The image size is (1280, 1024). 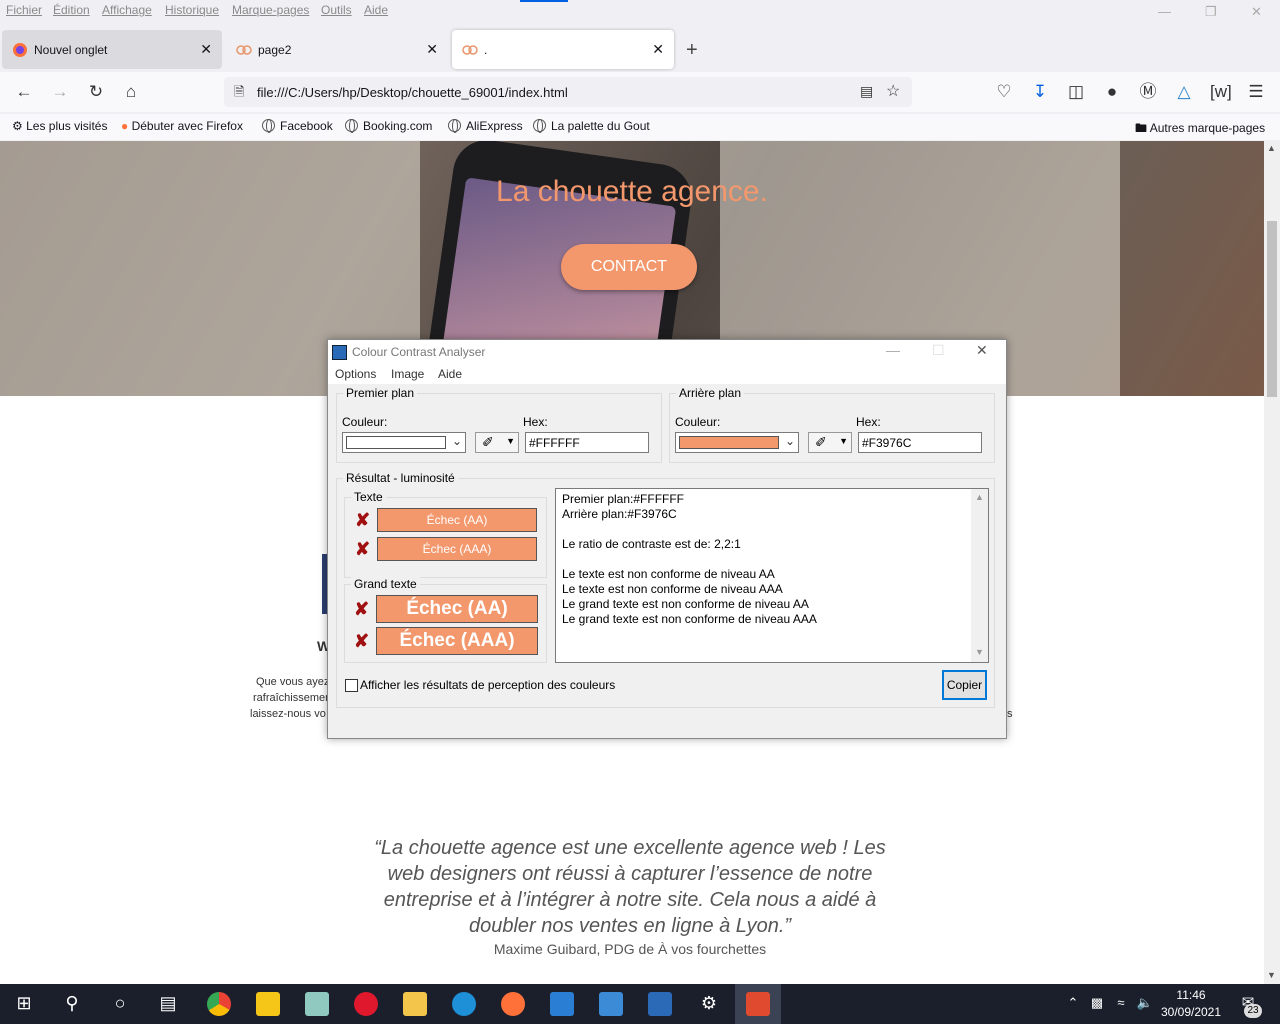 I want to click on bookmark-star-icon: ☆, so click(x=893, y=91).